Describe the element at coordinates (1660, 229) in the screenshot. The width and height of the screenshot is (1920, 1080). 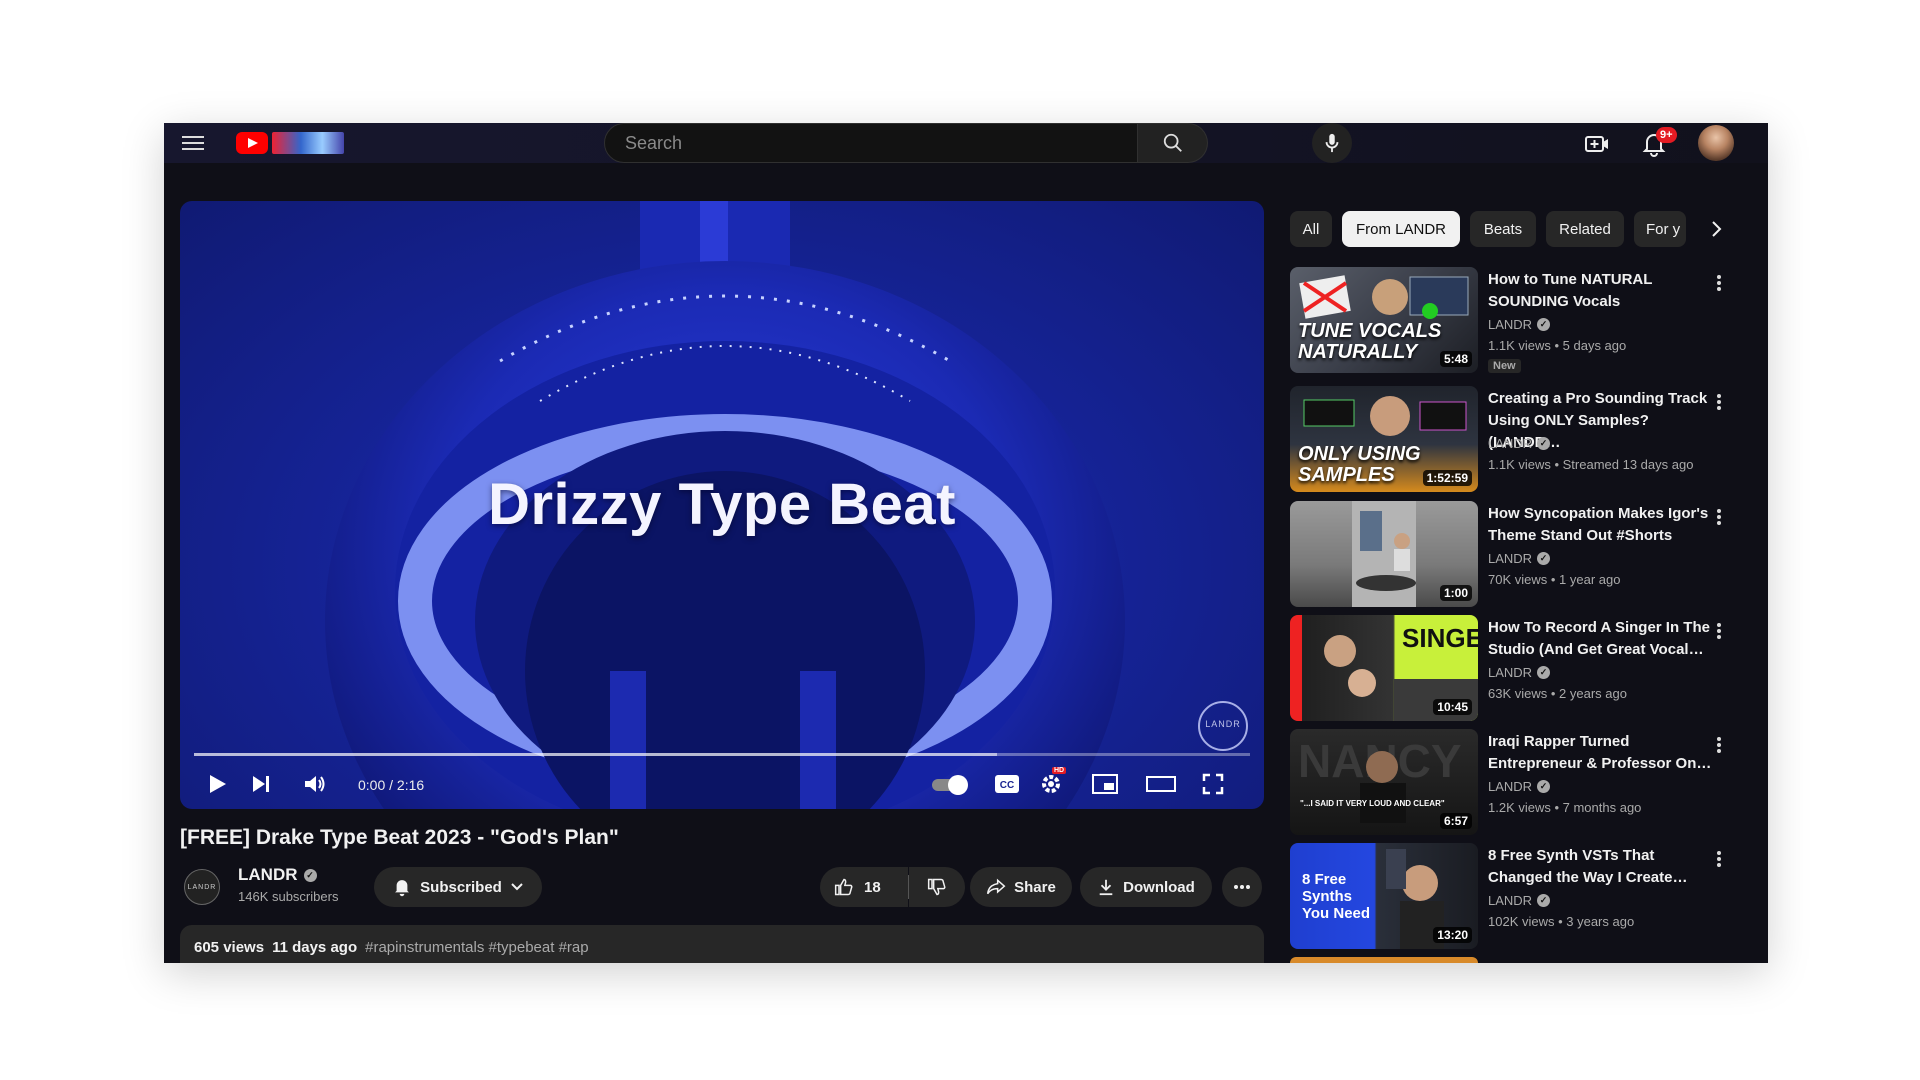
I see `chip-for-you: For y` at that location.